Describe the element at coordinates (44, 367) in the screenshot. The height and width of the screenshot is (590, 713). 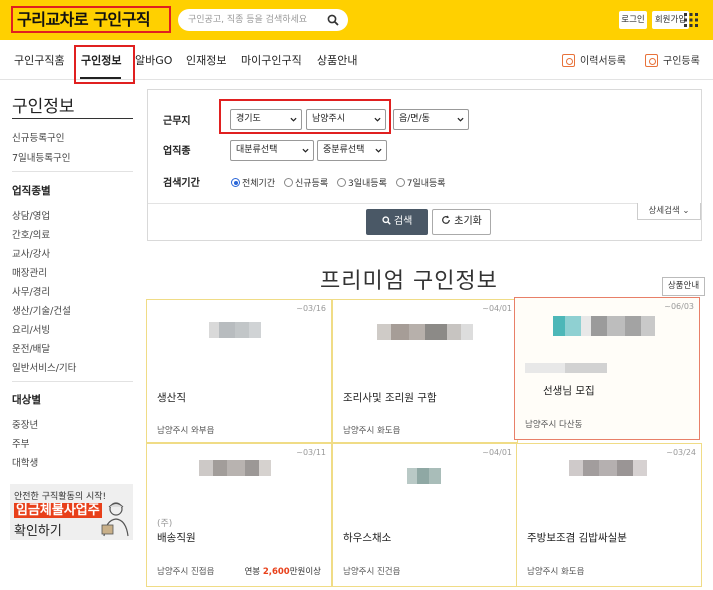
I see `sidebar-job-item: 일반서비스/기타` at that location.